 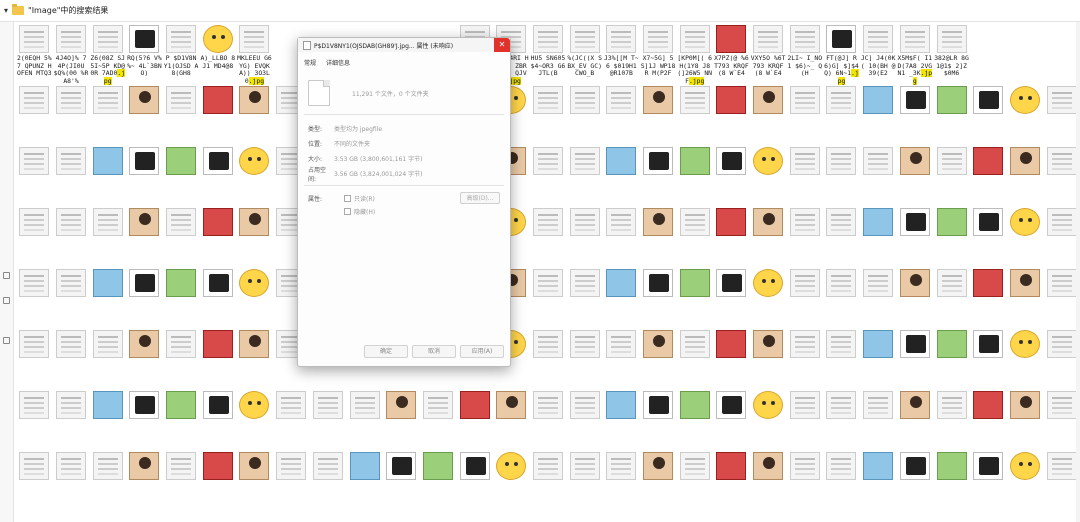 I want to click on apply-button: 应用(A), so click(x=482, y=351).